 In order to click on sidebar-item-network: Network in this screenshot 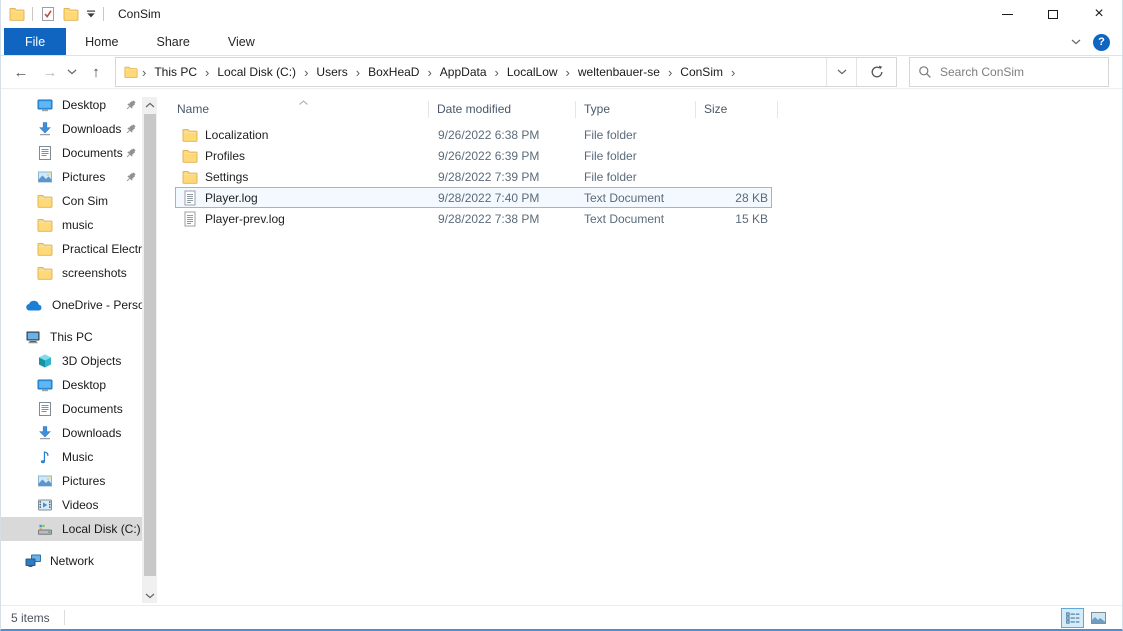, I will do `click(71, 561)`.